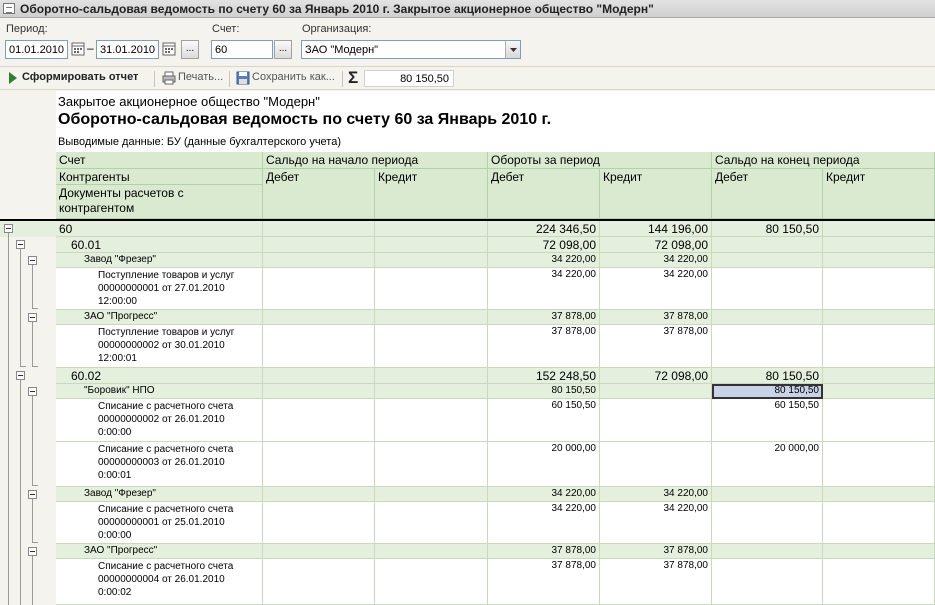  I want to click on play-icon, so click(13, 79).